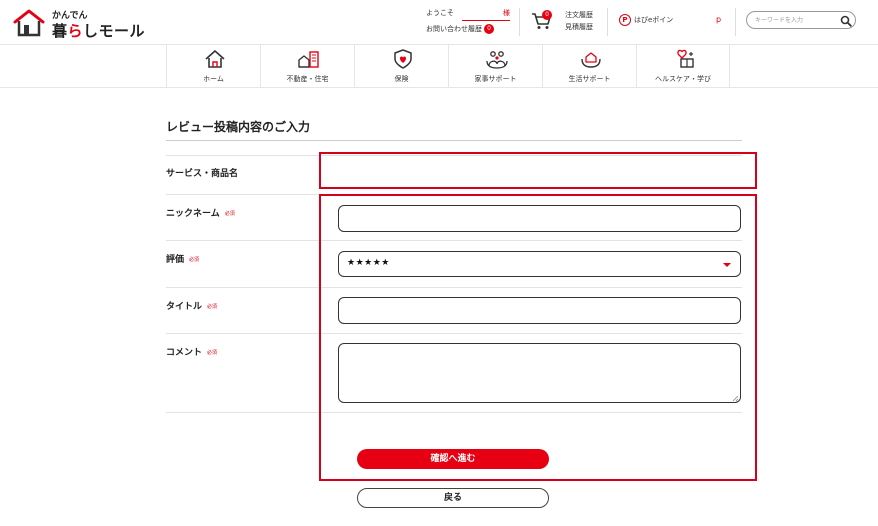 The height and width of the screenshot is (526, 878). I want to click on nav-item-home: ホーム, so click(213, 66).